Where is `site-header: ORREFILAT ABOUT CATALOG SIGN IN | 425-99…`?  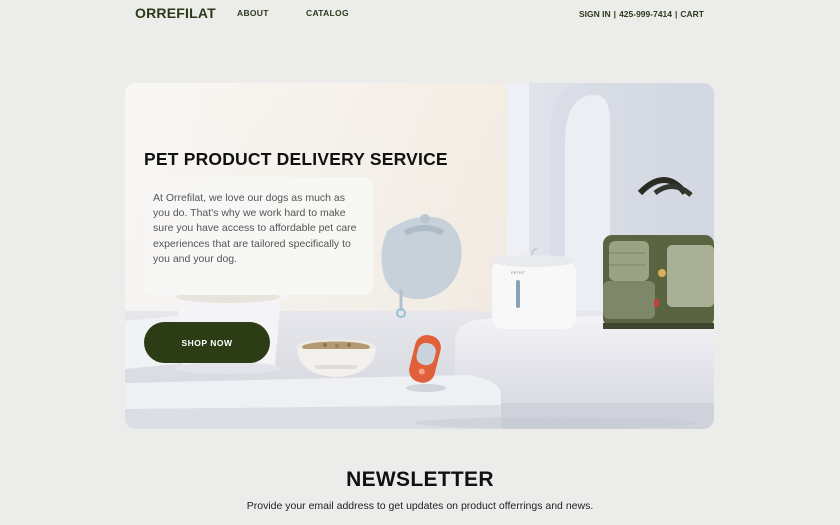
site-header: ORREFILAT ABOUT CATALOG SIGN IN | 425-99… is located at coordinates (420, 14).